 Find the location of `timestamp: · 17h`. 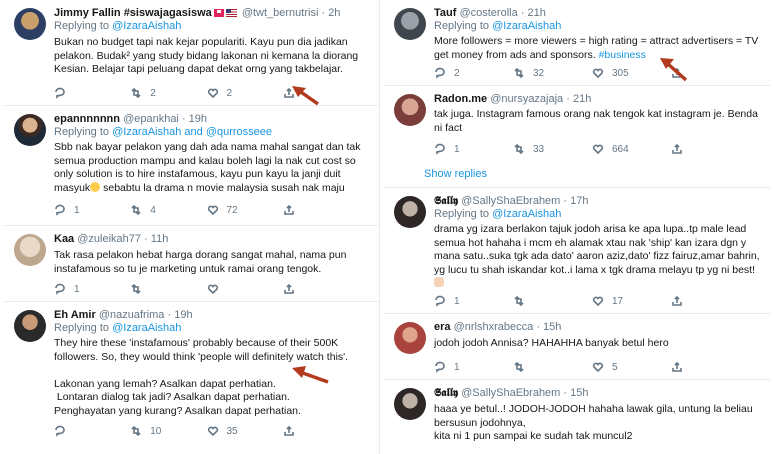

timestamp: · 17h is located at coordinates (575, 201).